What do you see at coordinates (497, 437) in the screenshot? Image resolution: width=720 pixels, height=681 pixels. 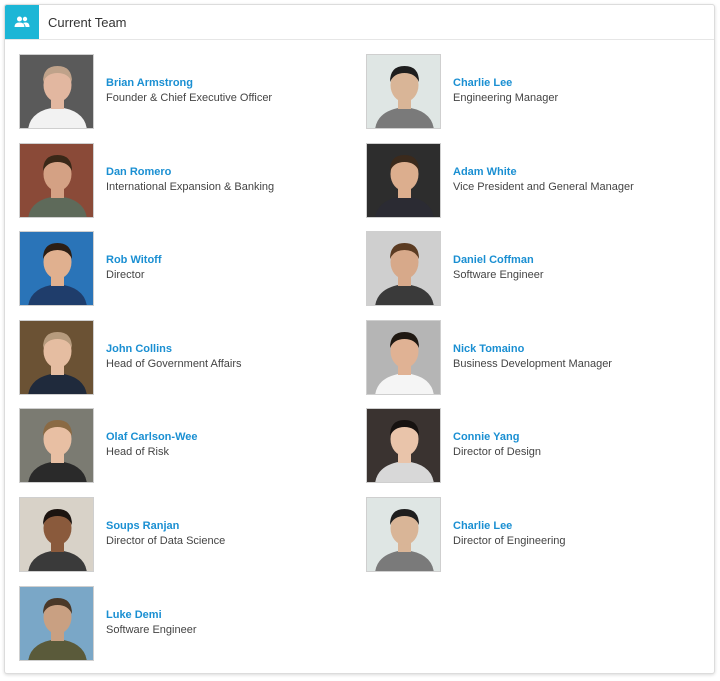 I see `member-name-link: Connie Yang` at bounding box center [497, 437].